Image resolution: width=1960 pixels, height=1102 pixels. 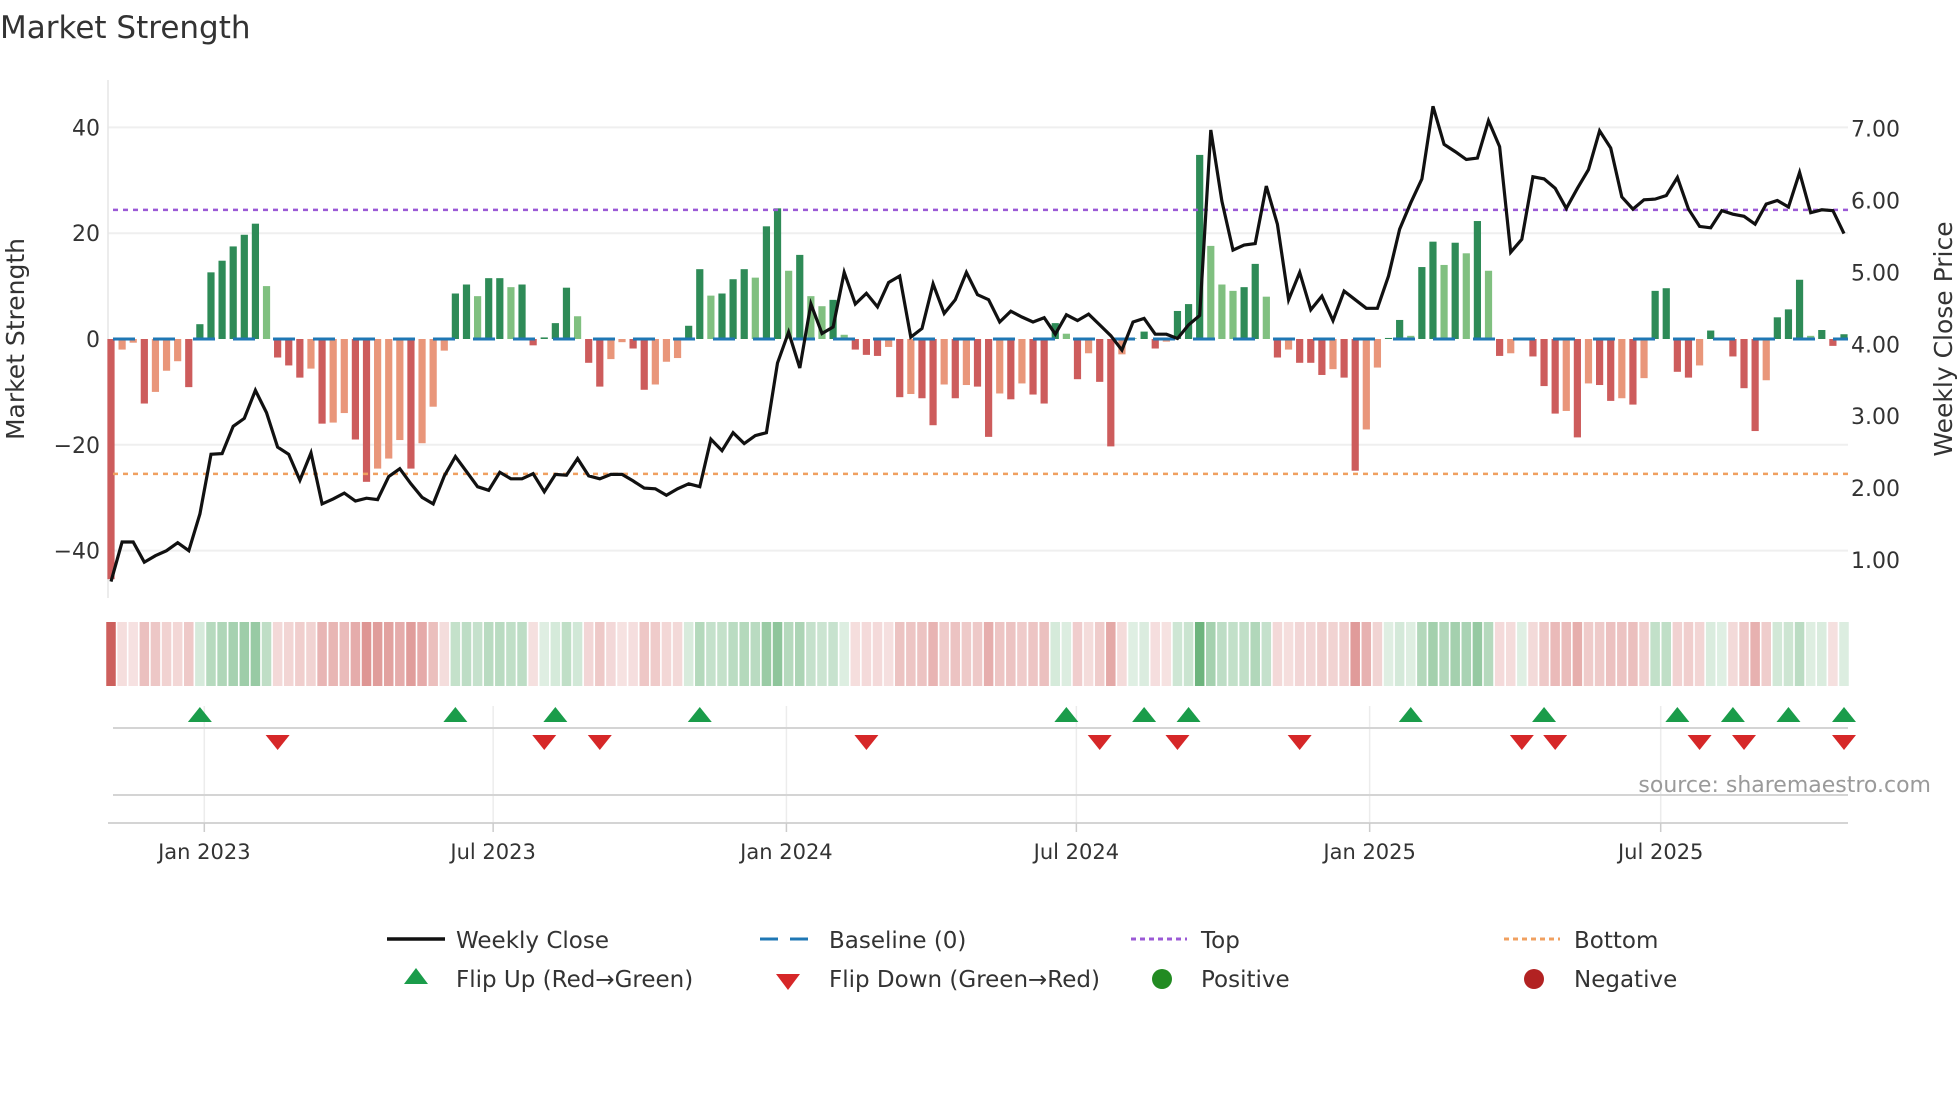 What do you see at coordinates (532, 941) in the screenshot?
I see `legend-label: Weekly Close` at bounding box center [532, 941].